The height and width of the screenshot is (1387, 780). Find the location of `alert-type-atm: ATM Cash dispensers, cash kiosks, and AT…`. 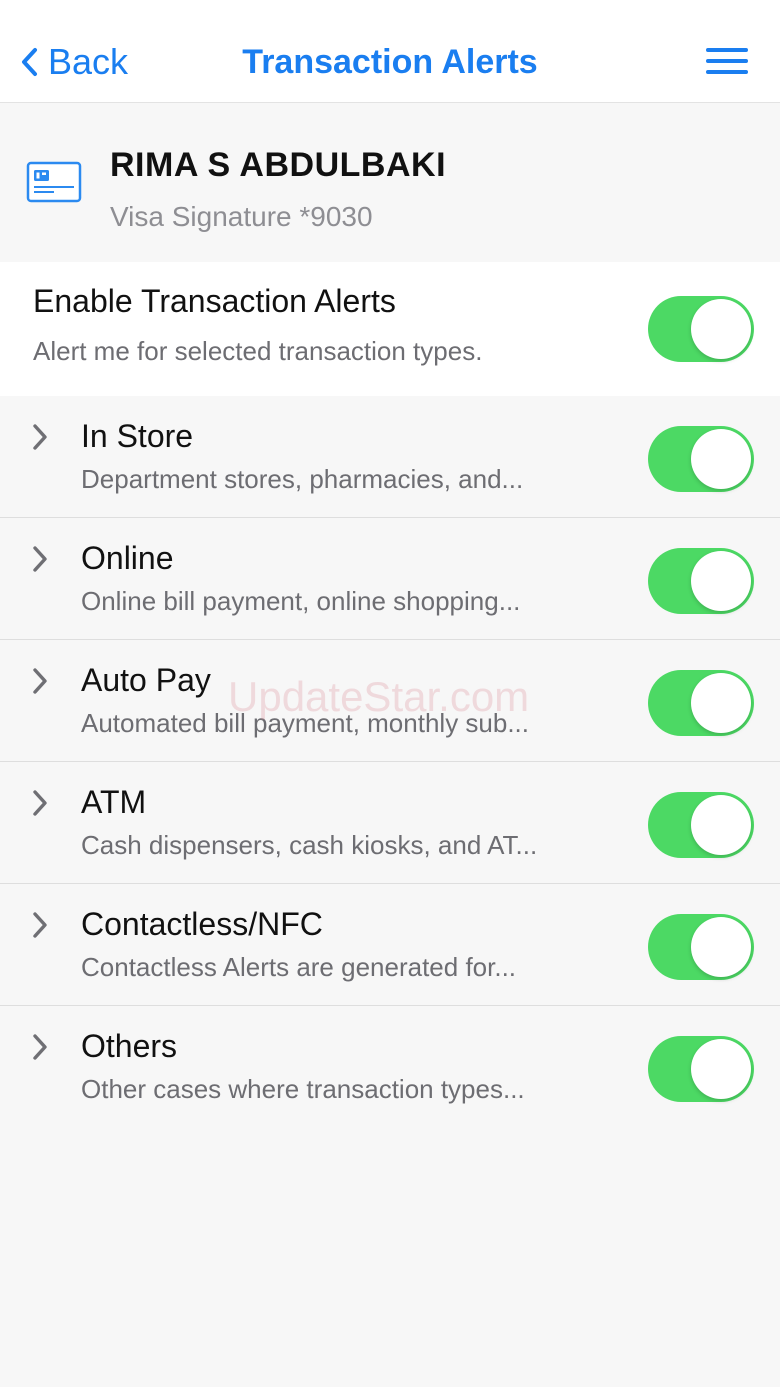

alert-type-atm: ATM Cash dispensers, cash kiosks, and AT… is located at coordinates (390, 823).